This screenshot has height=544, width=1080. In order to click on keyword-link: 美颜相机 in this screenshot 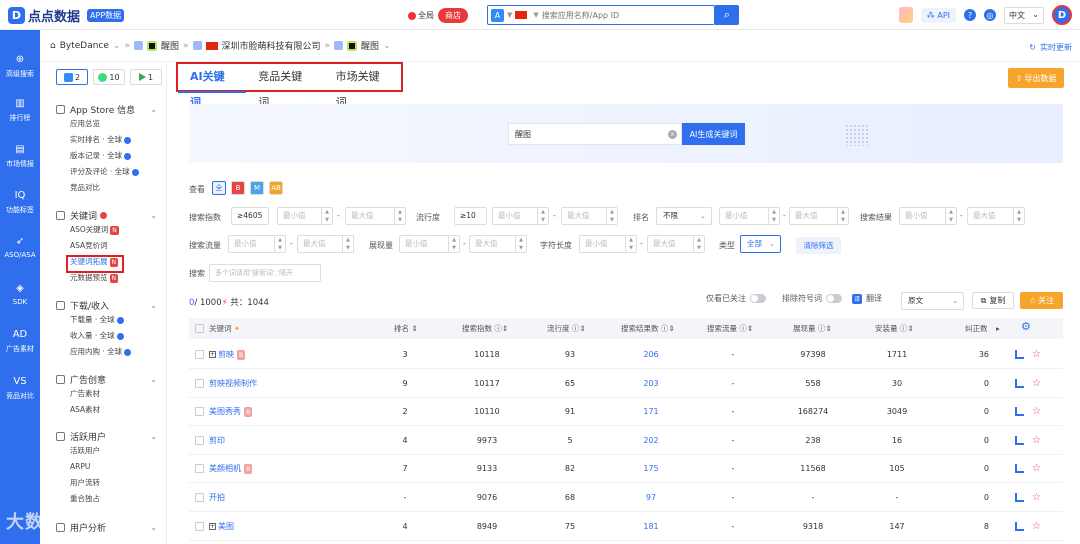, I will do `click(225, 468)`.